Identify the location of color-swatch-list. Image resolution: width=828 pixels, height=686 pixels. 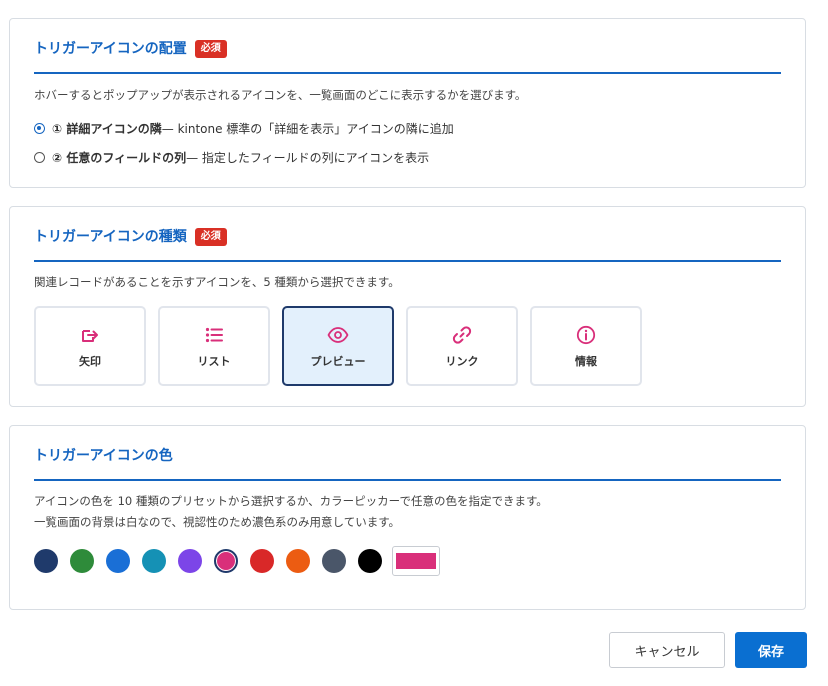
(237, 561).